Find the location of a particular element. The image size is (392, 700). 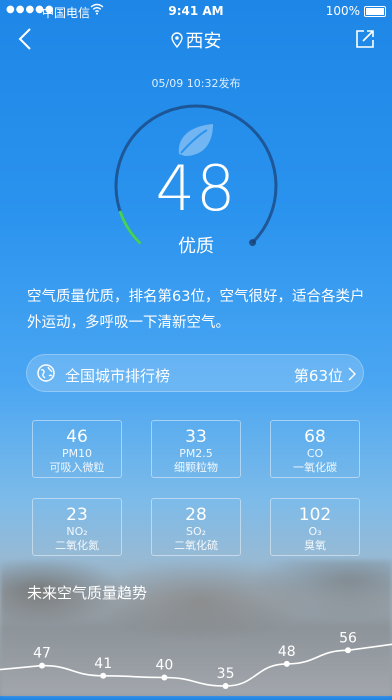

trend-value-label: 47 is located at coordinates (42, 654).